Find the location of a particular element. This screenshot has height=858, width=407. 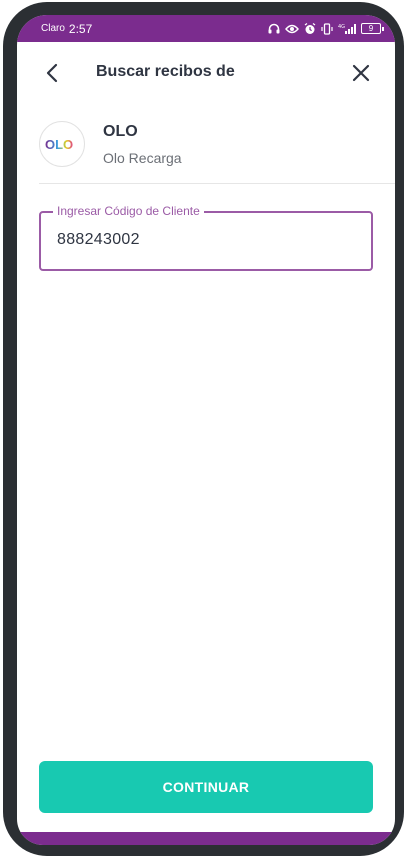

close-icon is located at coordinates (361, 73).